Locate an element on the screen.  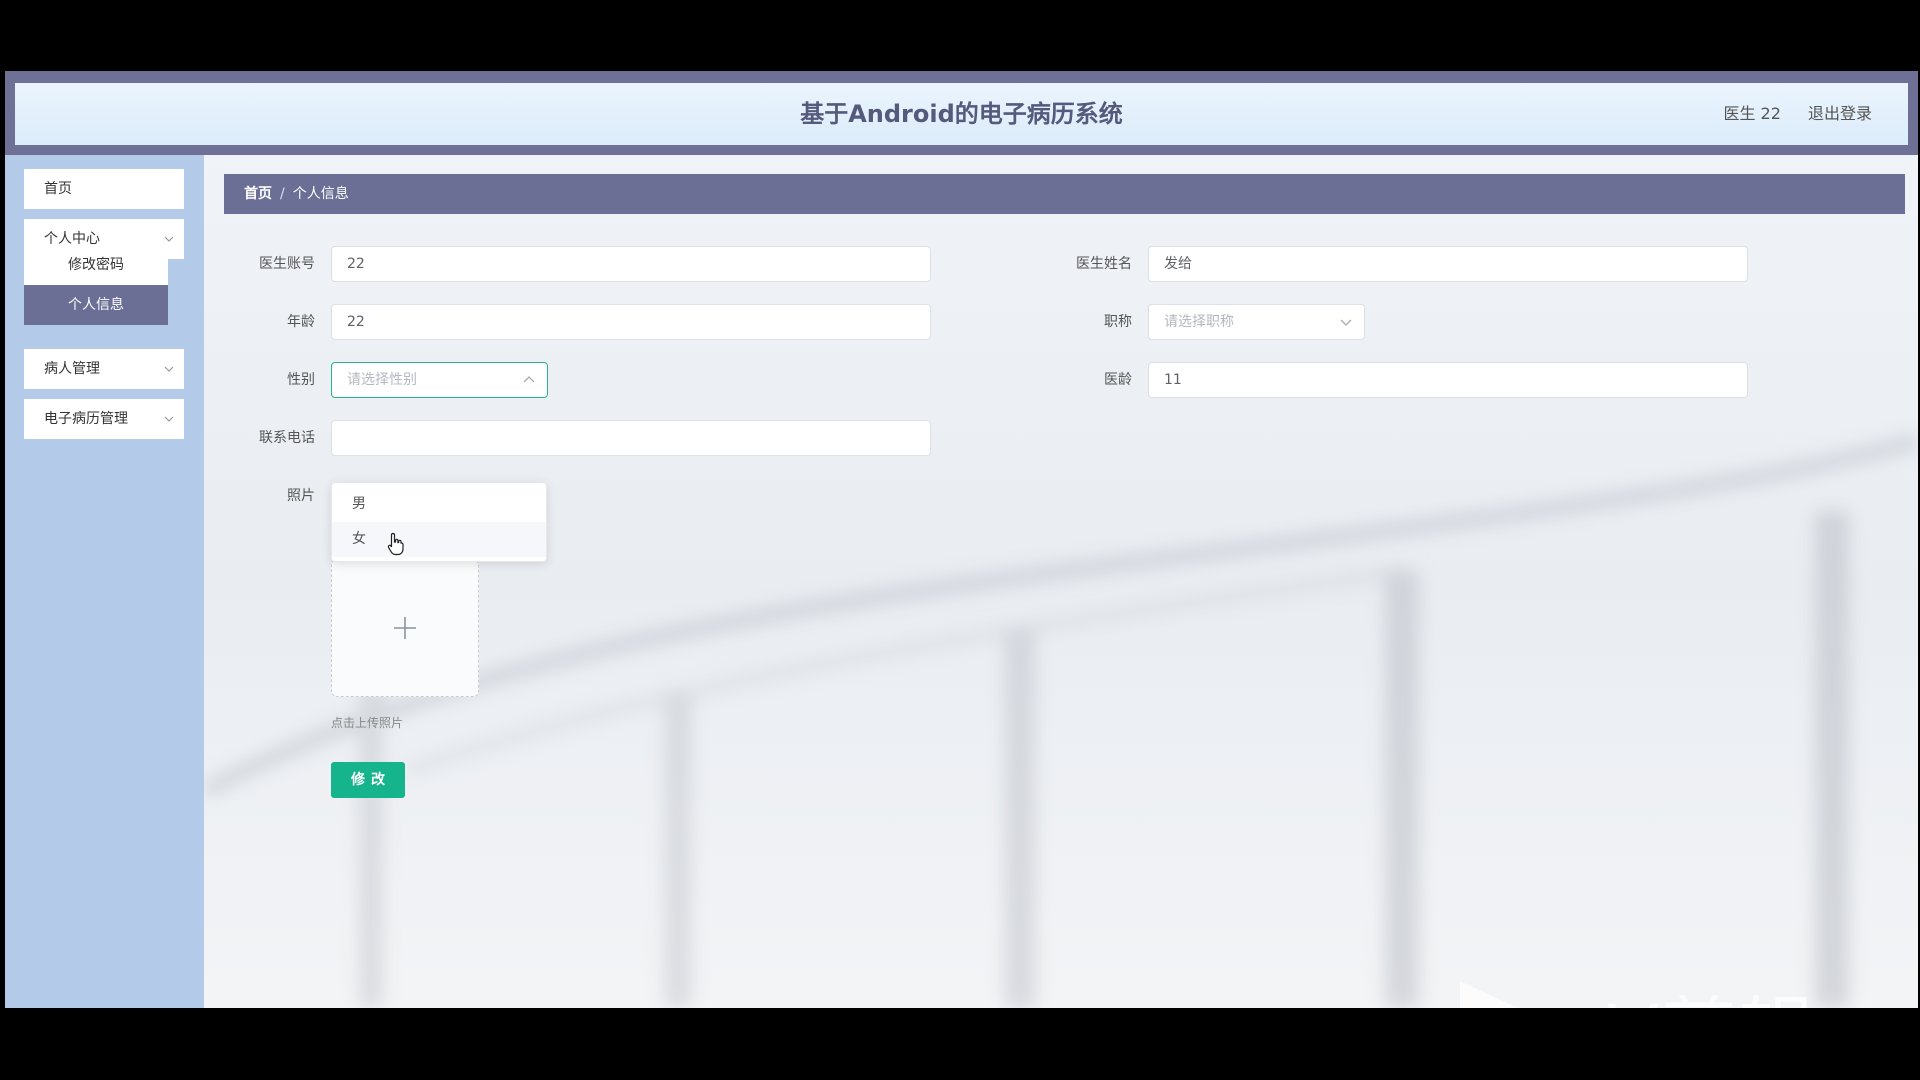
app-title: 基于Android的电子病历系统 is located at coordinates (961, 114).